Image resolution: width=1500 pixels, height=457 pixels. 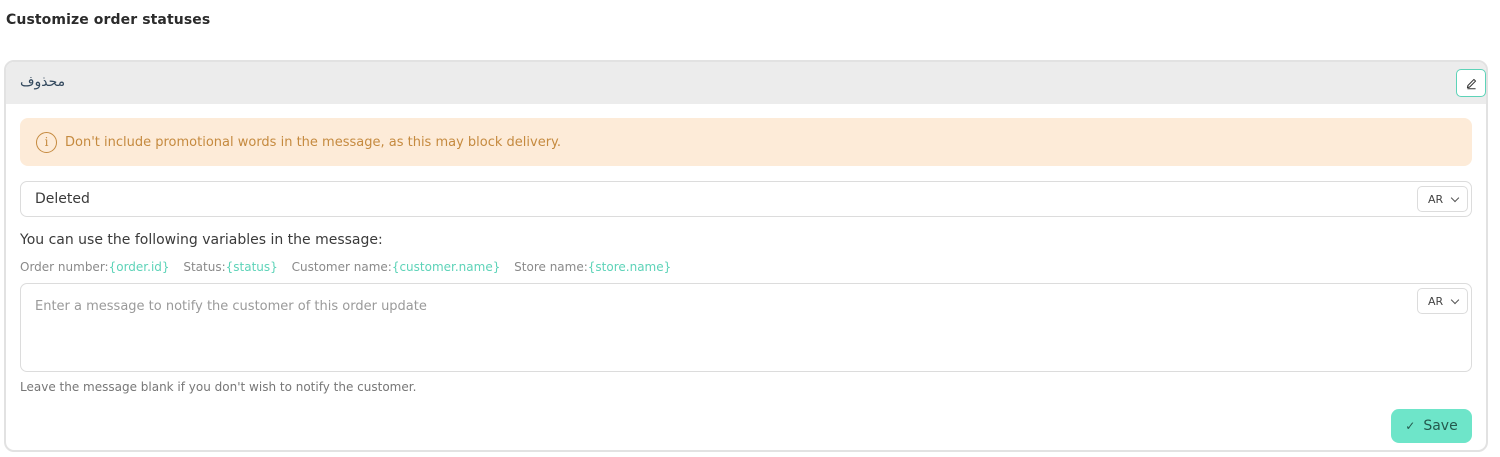 I want to click on variable-customer-name: Customer name:{customer.name}, so click(x=396, y=267).